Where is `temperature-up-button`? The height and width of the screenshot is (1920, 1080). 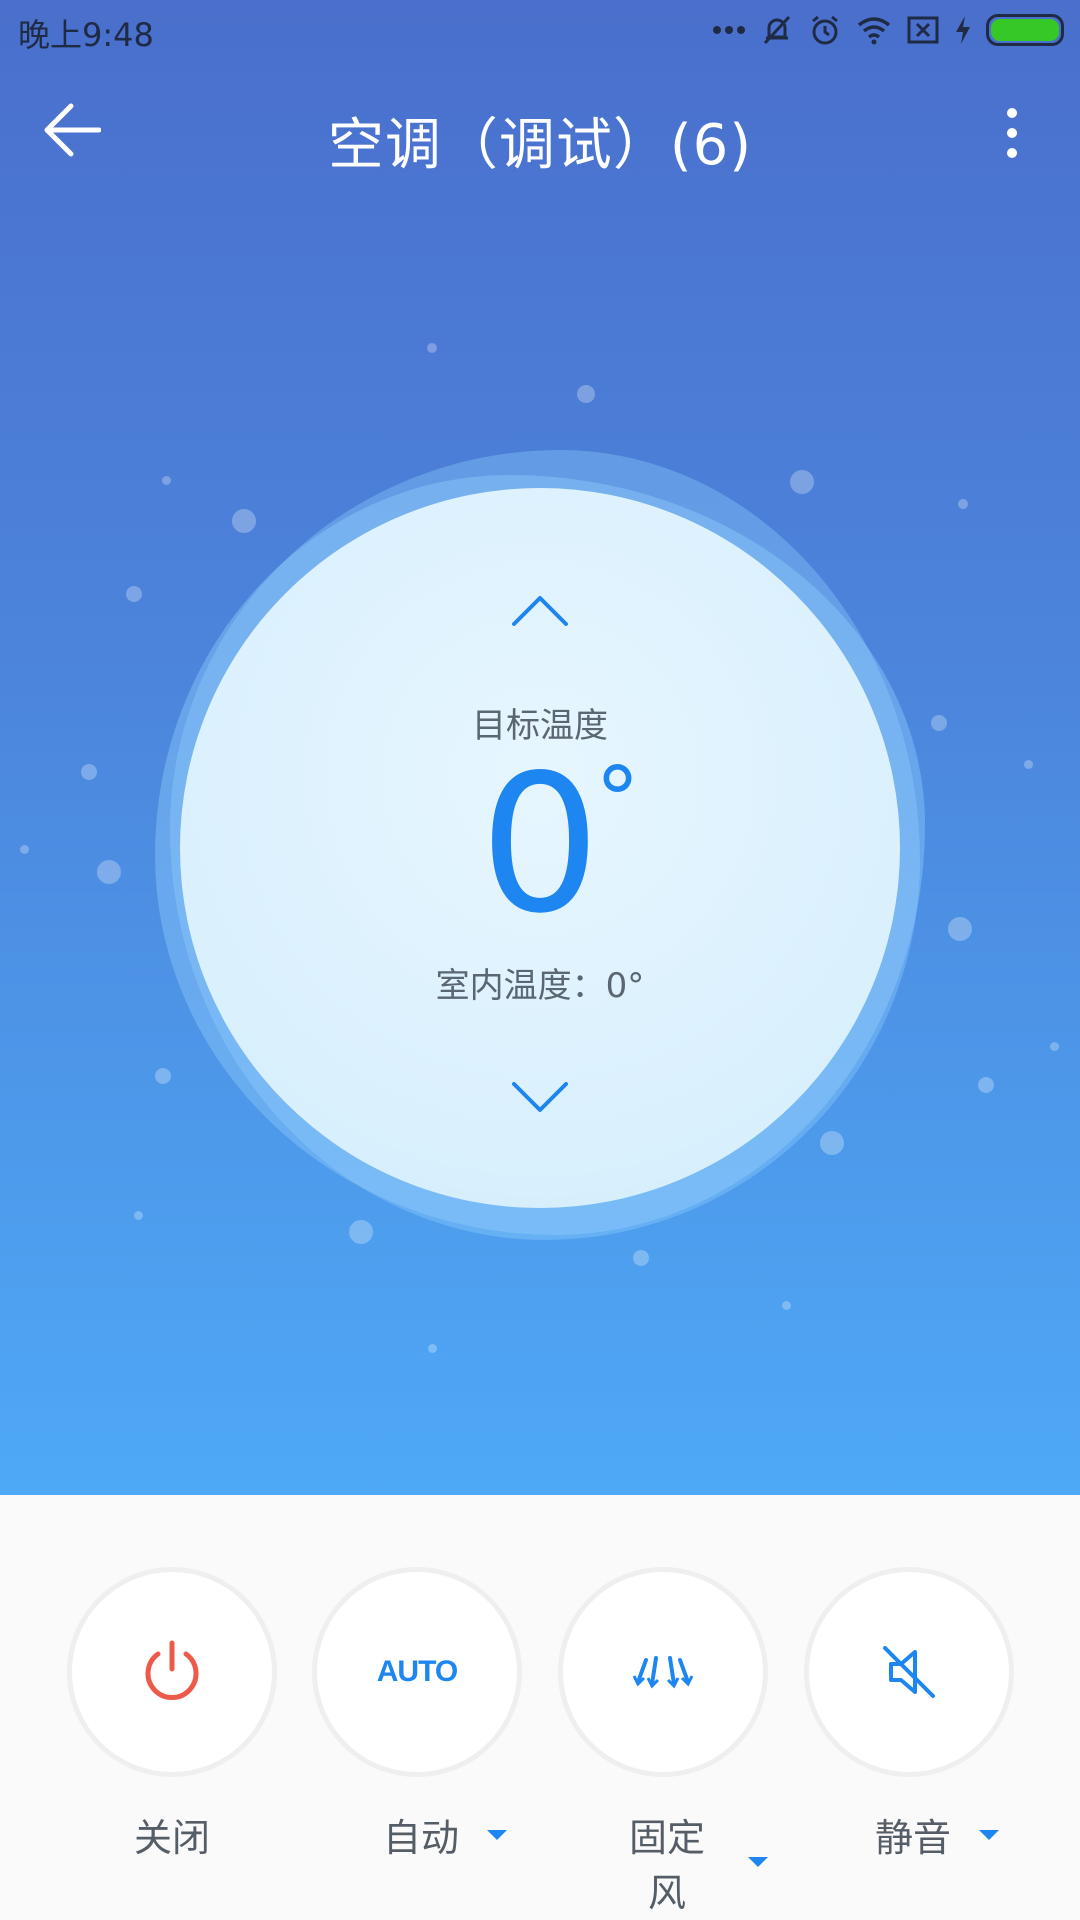
temperature-up-button is located at coordinates (540, 610).